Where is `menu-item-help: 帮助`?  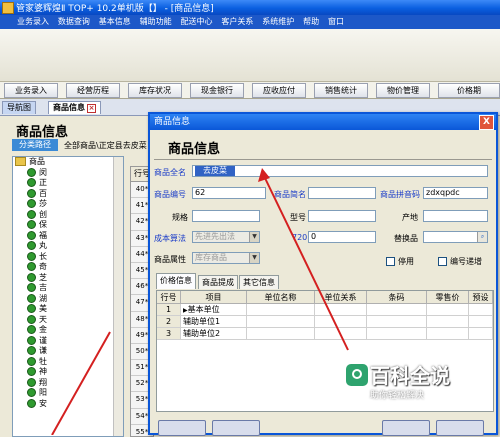
menu-item-help: 帮助 is located at coordinates (311, 21).